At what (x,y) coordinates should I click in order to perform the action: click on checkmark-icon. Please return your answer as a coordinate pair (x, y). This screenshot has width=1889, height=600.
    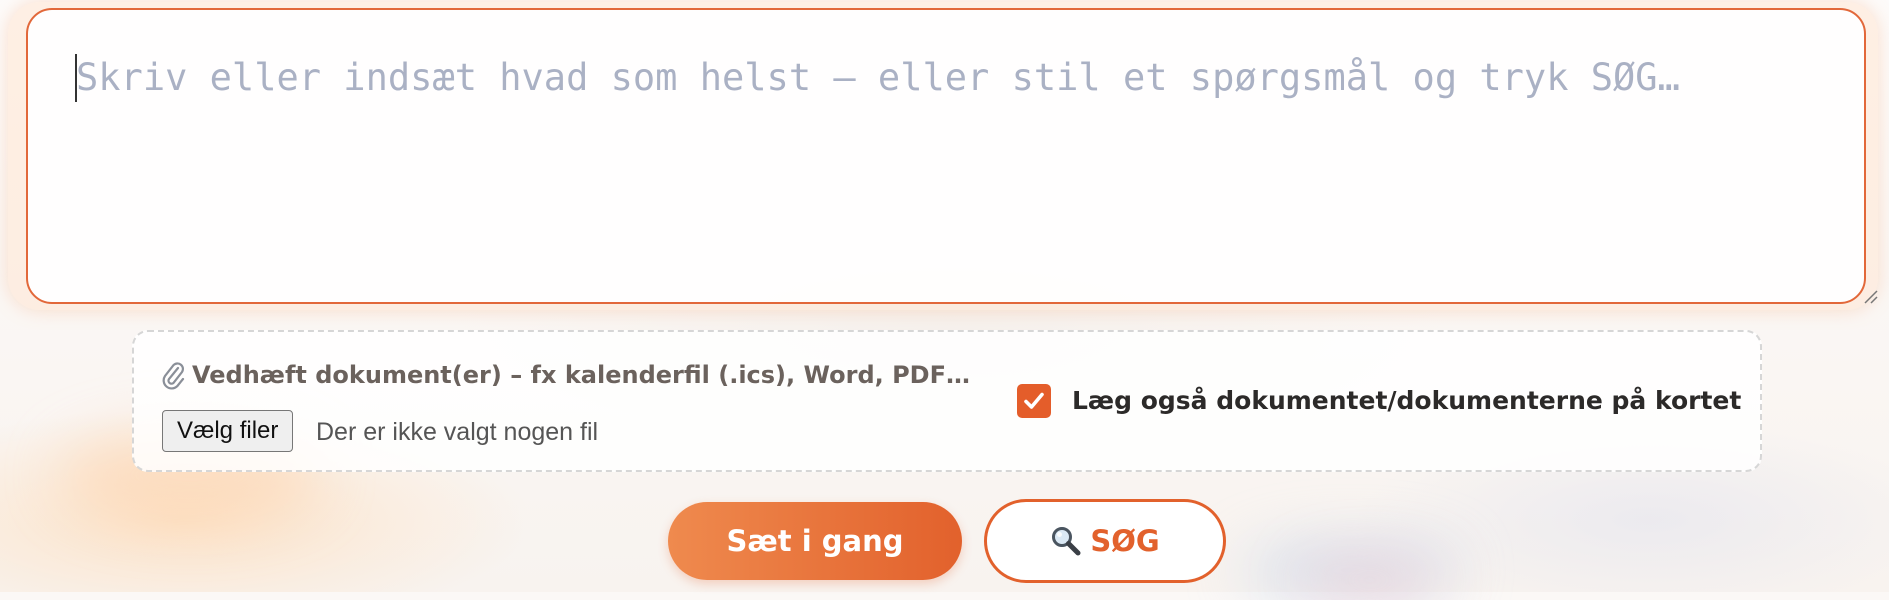
    Looking at the image, I should click on (1034, 400).